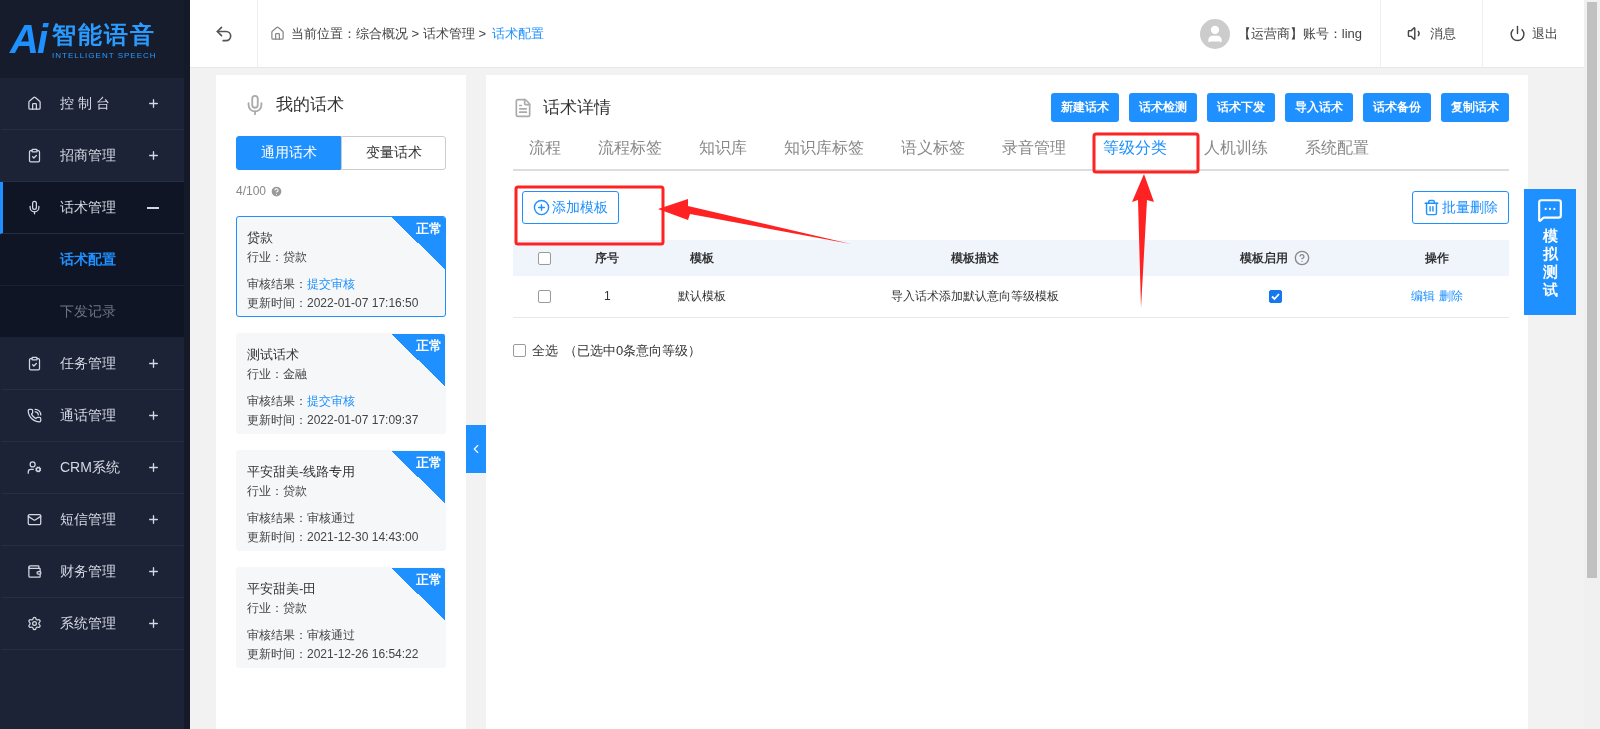  What do you see at coordinates (723, 150) in the screenshot?
I see `tab: 知识库` at bounding box center [723, 150].